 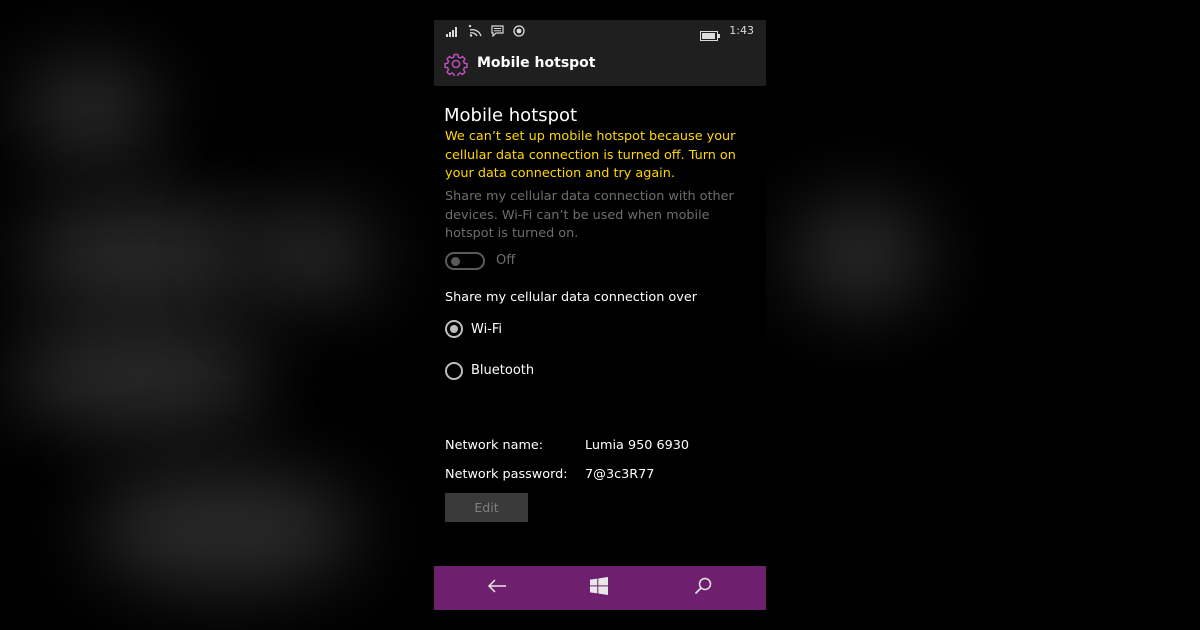 I want to click on navigation-bar, so click(x=600, y=588).